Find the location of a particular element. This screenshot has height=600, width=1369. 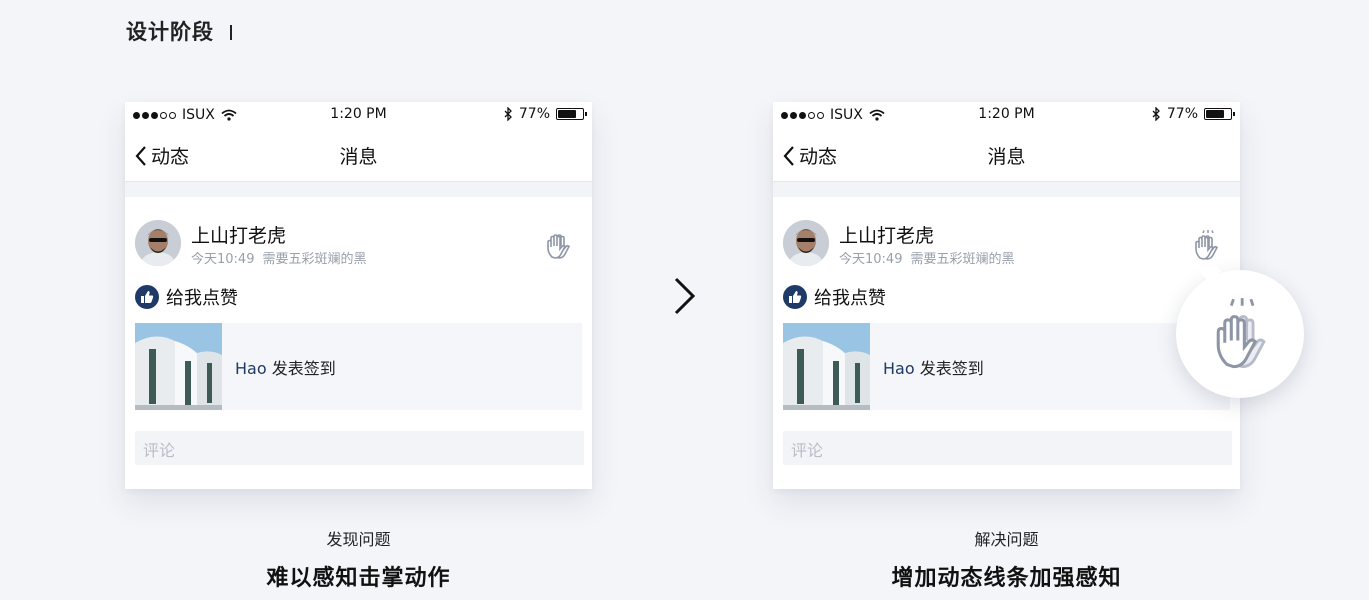

headline-solution: 增加动态线条加强感知 is located at coordinates (1006, 578).